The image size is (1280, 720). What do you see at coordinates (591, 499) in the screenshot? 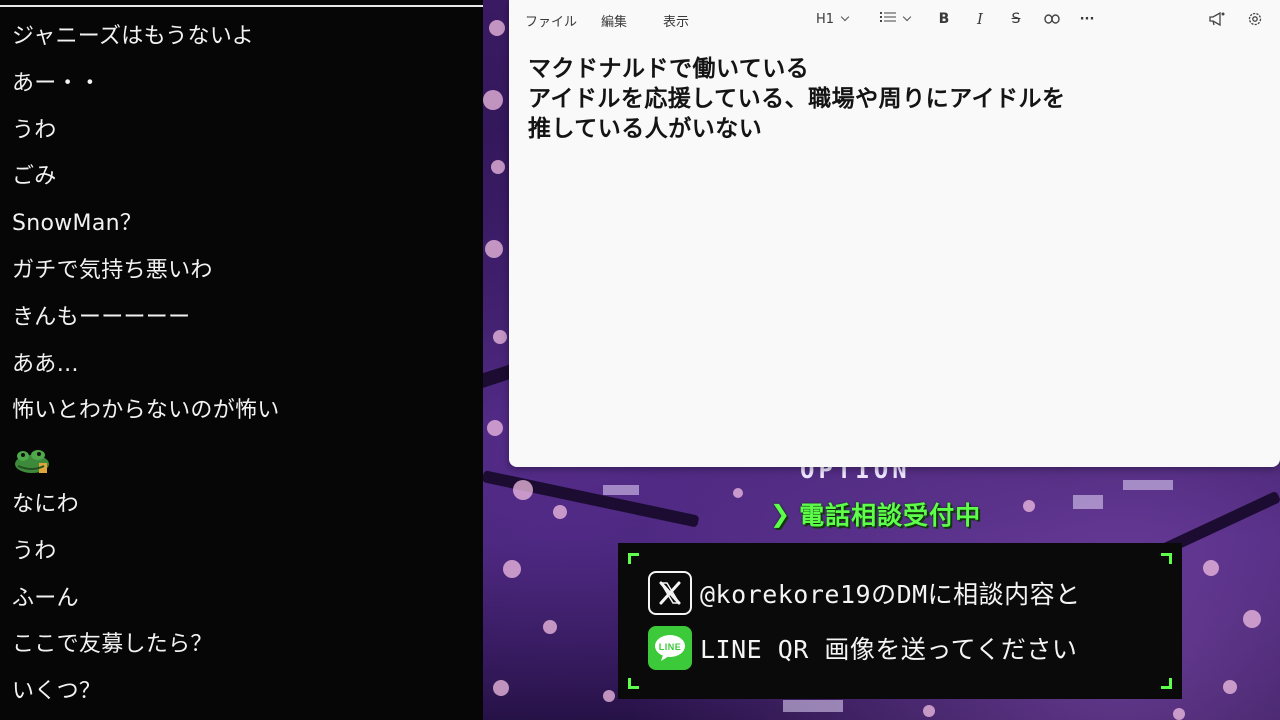
I see `tree-branch` at bounding box center [591, 499].